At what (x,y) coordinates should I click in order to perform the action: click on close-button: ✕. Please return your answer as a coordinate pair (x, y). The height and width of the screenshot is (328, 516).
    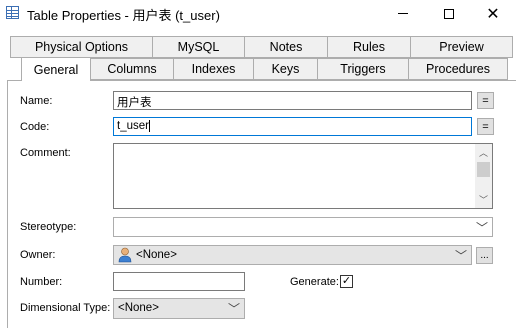
    Looking at the image, I should click on (493, 13).